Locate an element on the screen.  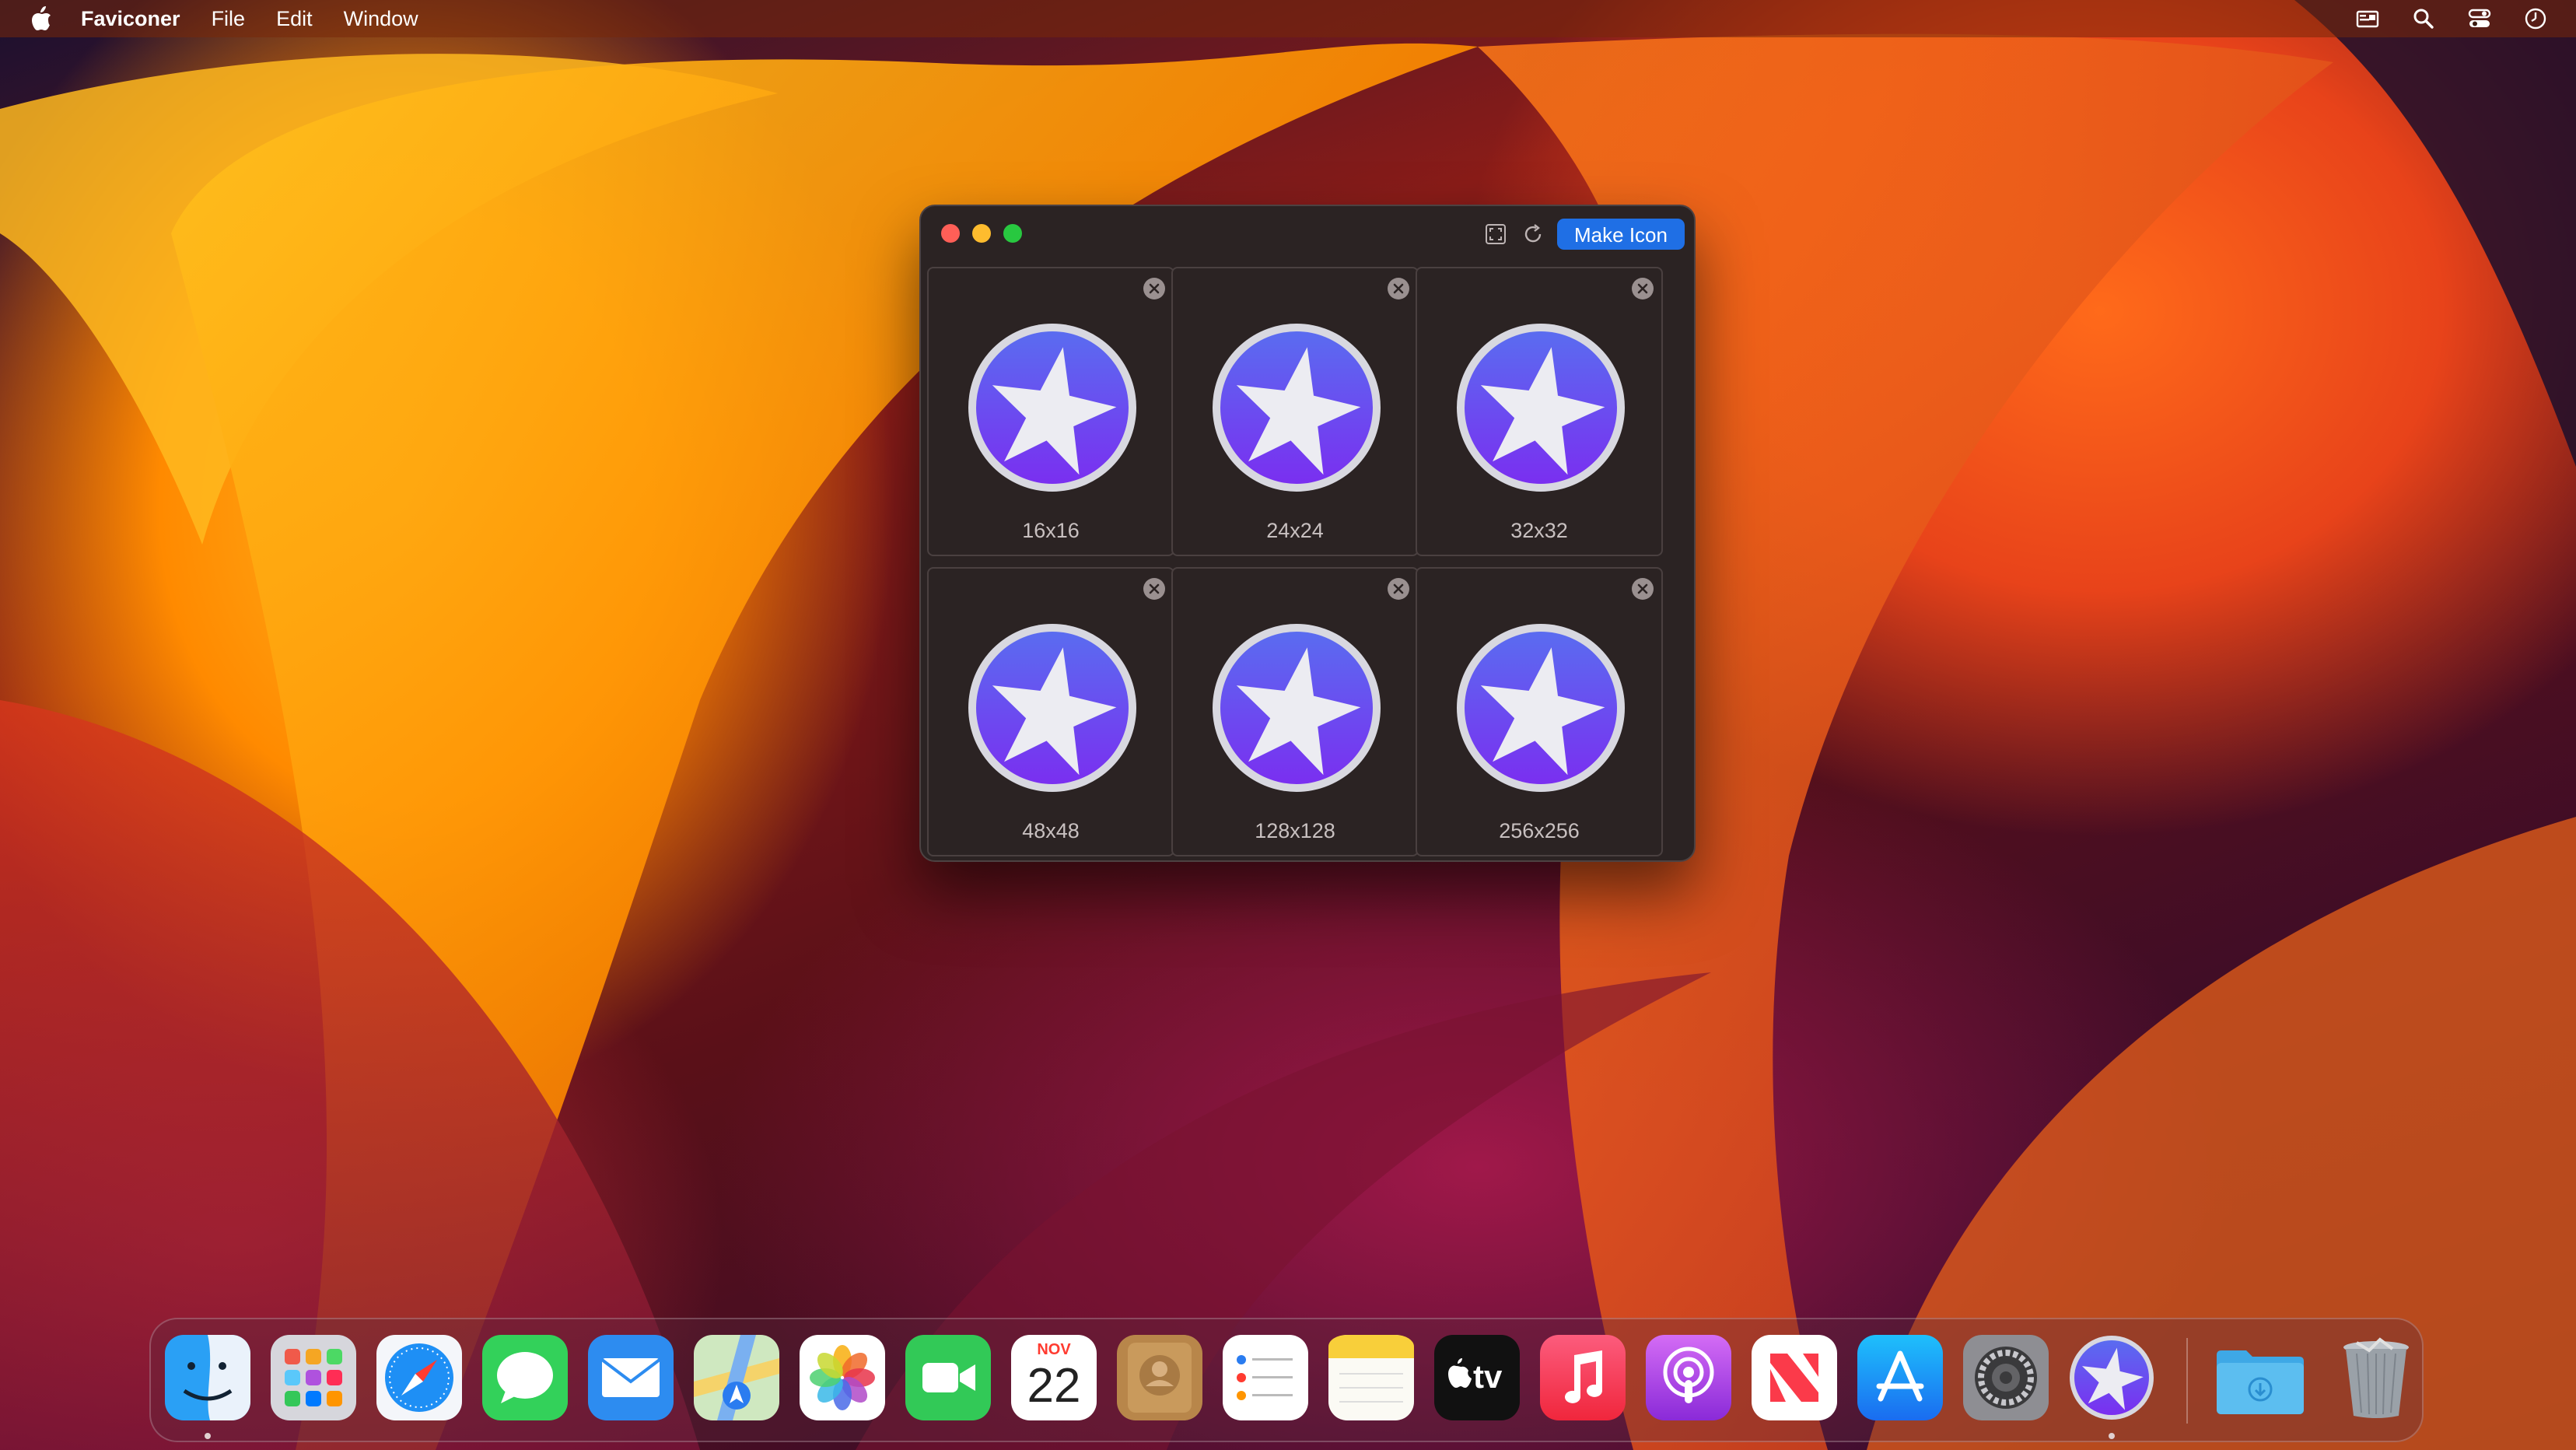
dock-app-store-icon is located at coordinates (1900, 1377).